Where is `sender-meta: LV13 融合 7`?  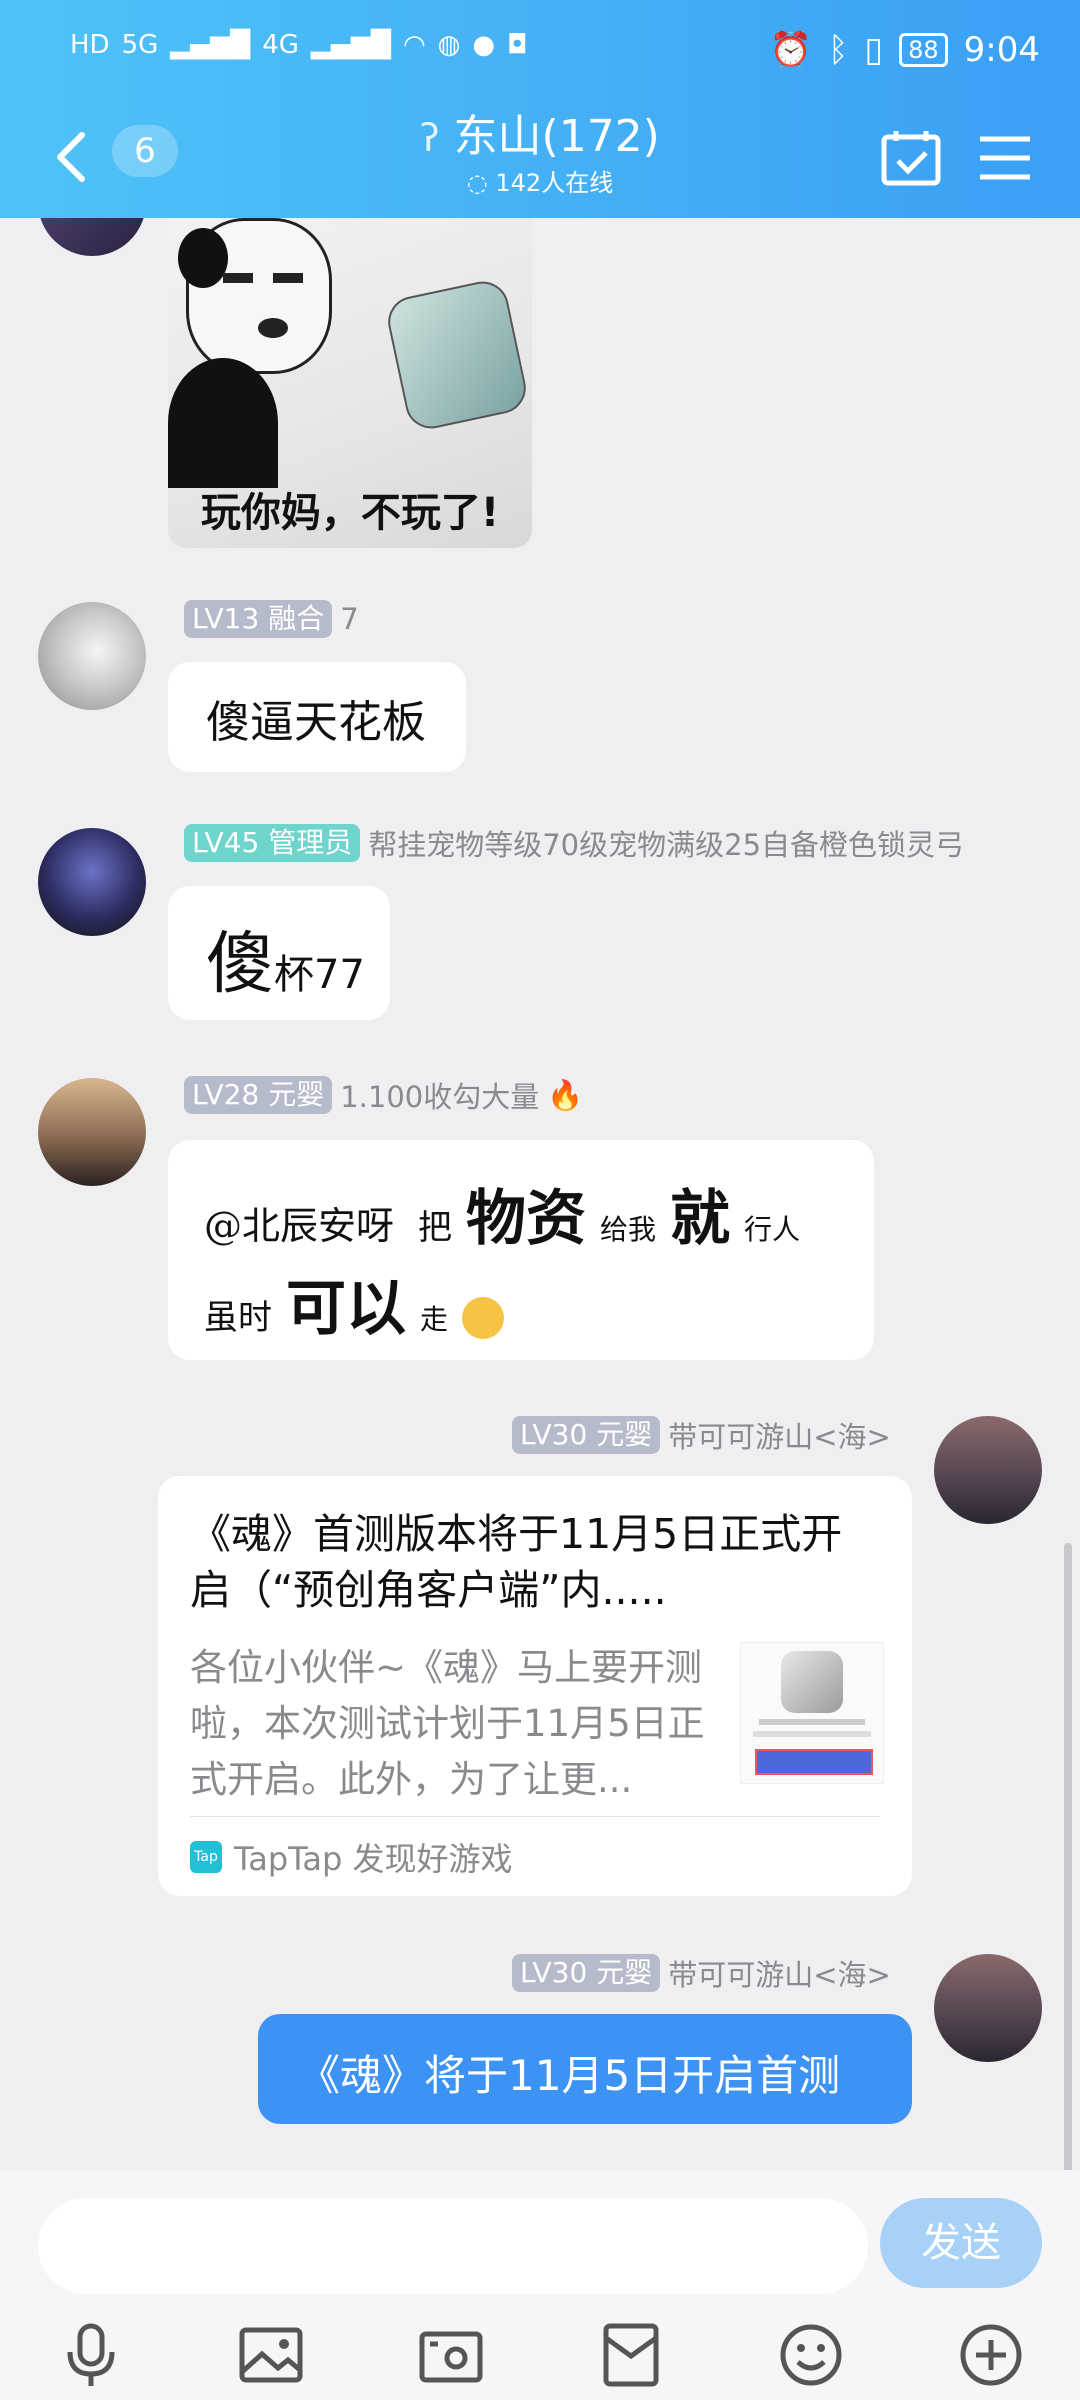
sender-meta: LV13 融合 7 is located at coordinates (271, 619).